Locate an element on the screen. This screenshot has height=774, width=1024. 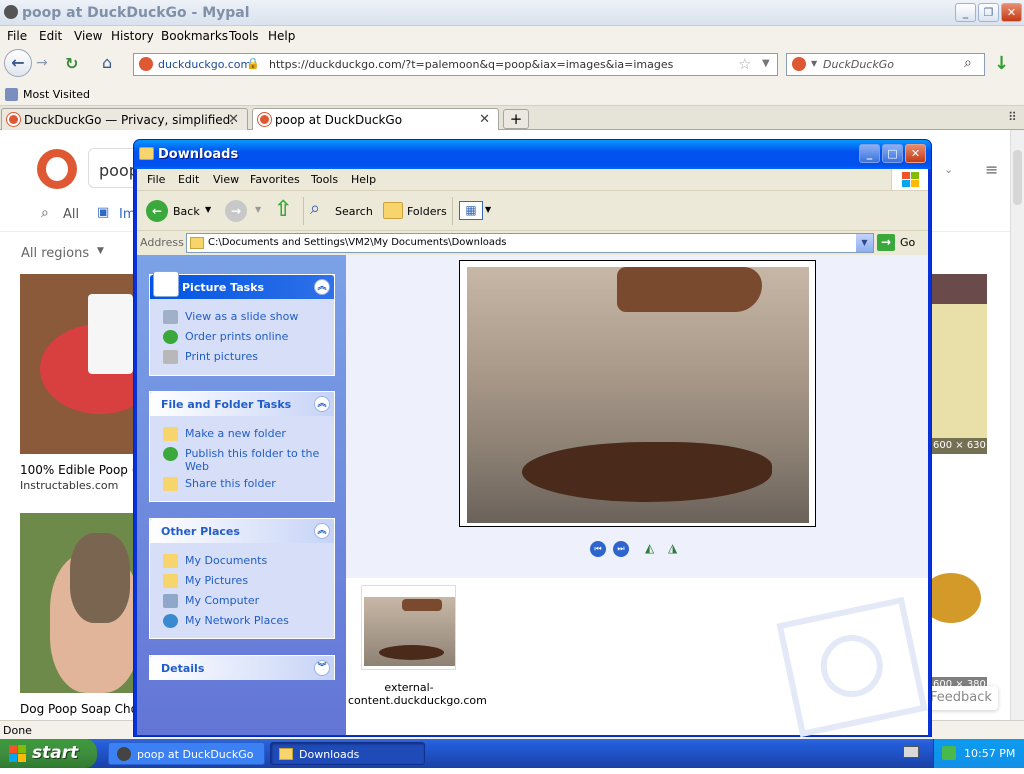
search-bar: ▼ DuckDuckGo ⌕ is located at coordinates (885, 64).